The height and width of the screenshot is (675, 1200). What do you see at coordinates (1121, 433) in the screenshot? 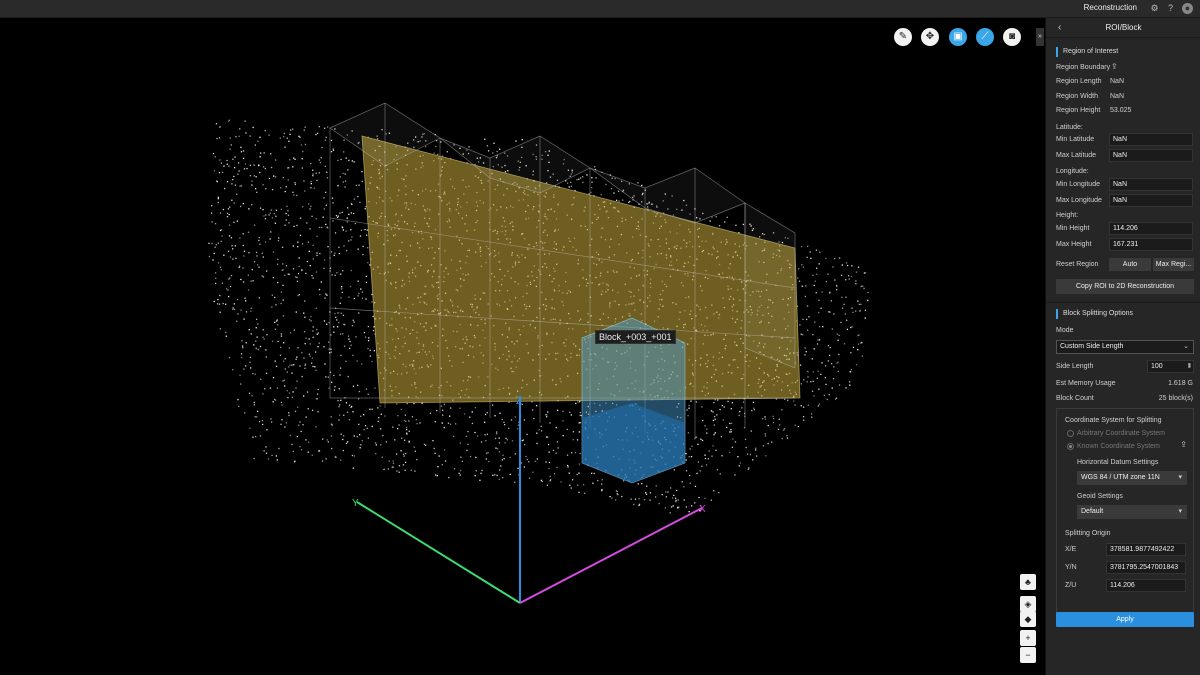
I see `arbitrary-label: Arbitrary Coordinate System` at bounding box center [1121, 433].